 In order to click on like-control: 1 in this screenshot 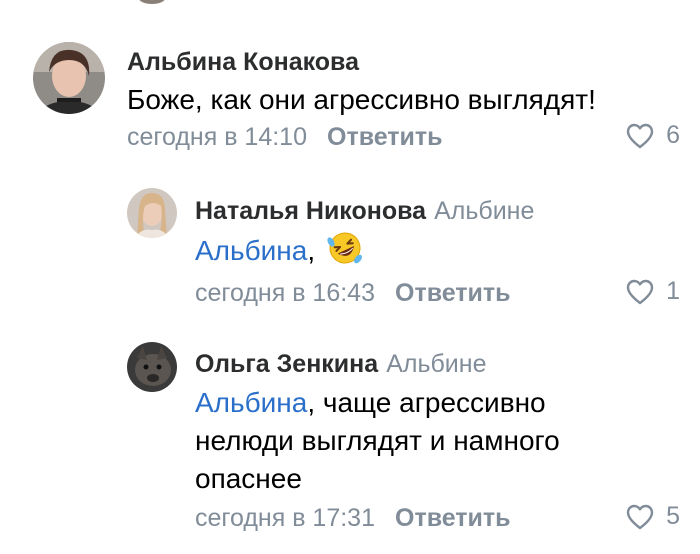, I will do `click(653, 291)`.